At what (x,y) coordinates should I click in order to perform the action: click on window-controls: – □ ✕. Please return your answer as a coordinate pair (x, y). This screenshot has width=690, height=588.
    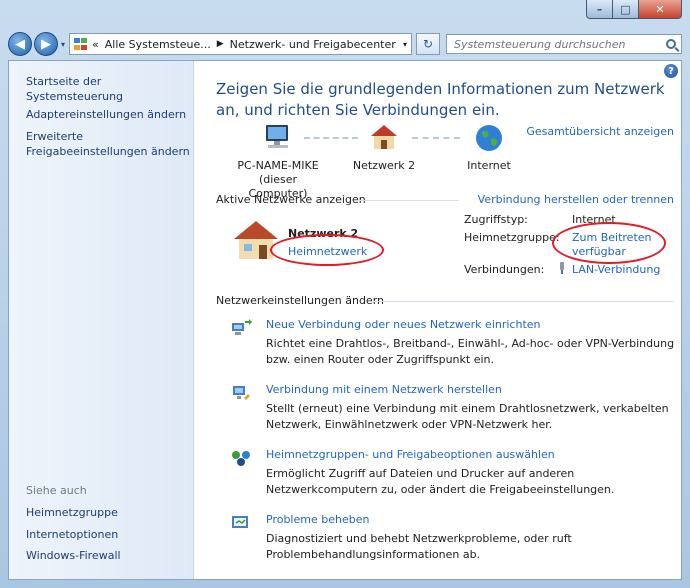
    Looking at the image, I should click on (634, 9).